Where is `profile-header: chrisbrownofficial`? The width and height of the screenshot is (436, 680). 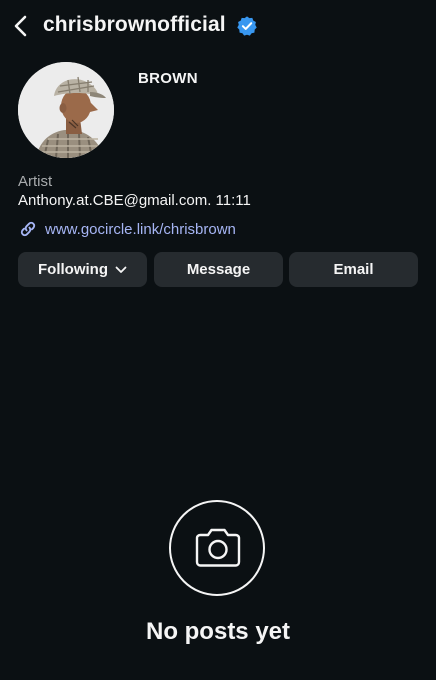 profile-header: chrisbrownofficial is located at coordinates (218, 26).